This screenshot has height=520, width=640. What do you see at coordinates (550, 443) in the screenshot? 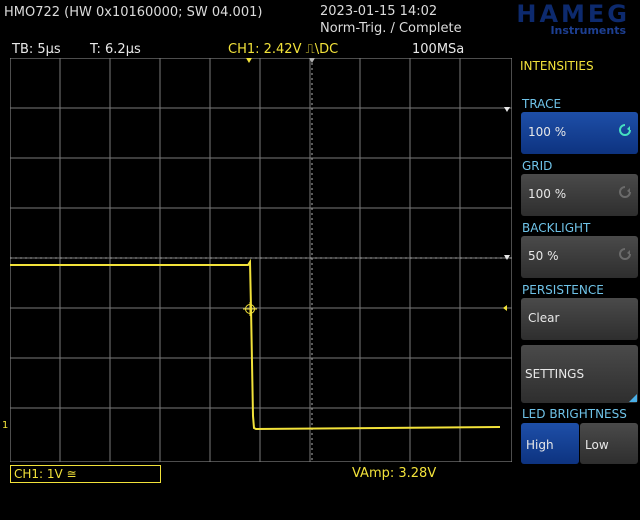
I see `led-high-button: High` at bounding box center [550, 443].